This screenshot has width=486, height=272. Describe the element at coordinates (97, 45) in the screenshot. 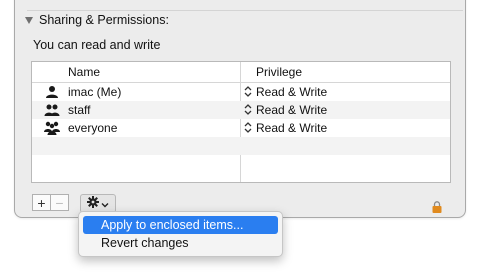

I see `access-status-text: You can read and write` at that location.